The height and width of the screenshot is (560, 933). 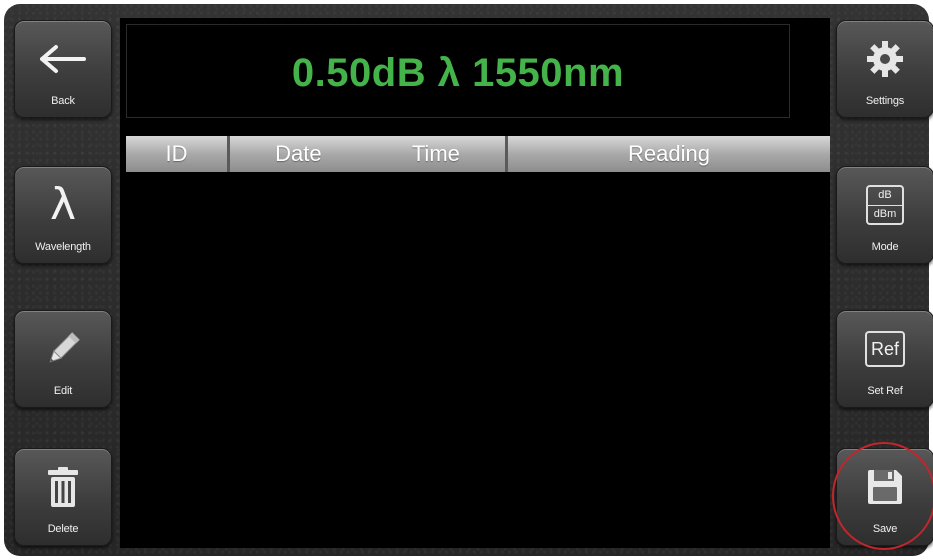 I want to click on current-reading: 0.50dB λ 1550nm, so click(x=458, y=73).